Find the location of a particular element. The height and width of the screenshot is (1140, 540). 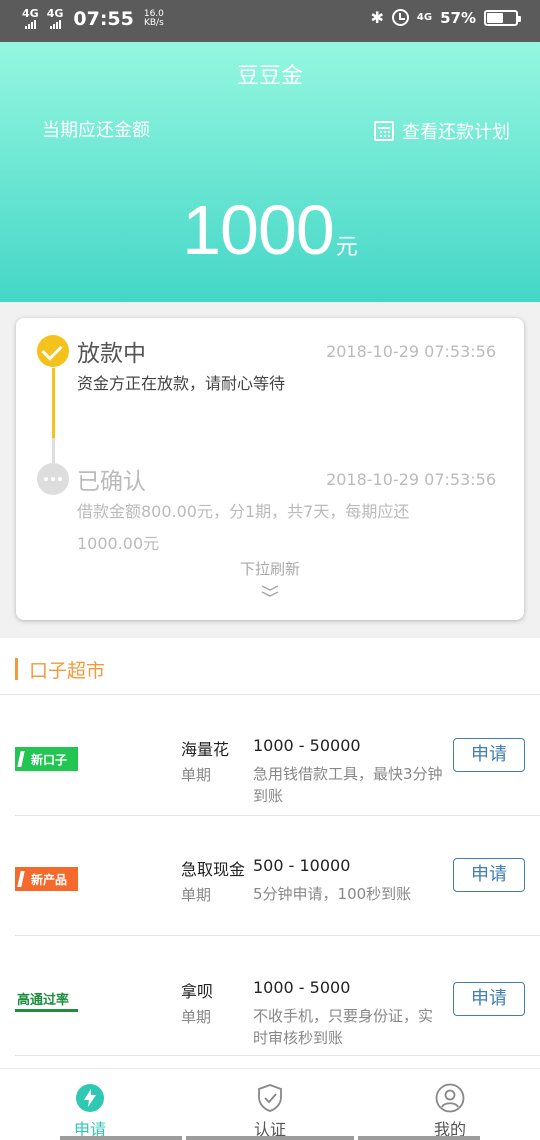

section-title: 口子超市 is located at coordinates (67, 671).